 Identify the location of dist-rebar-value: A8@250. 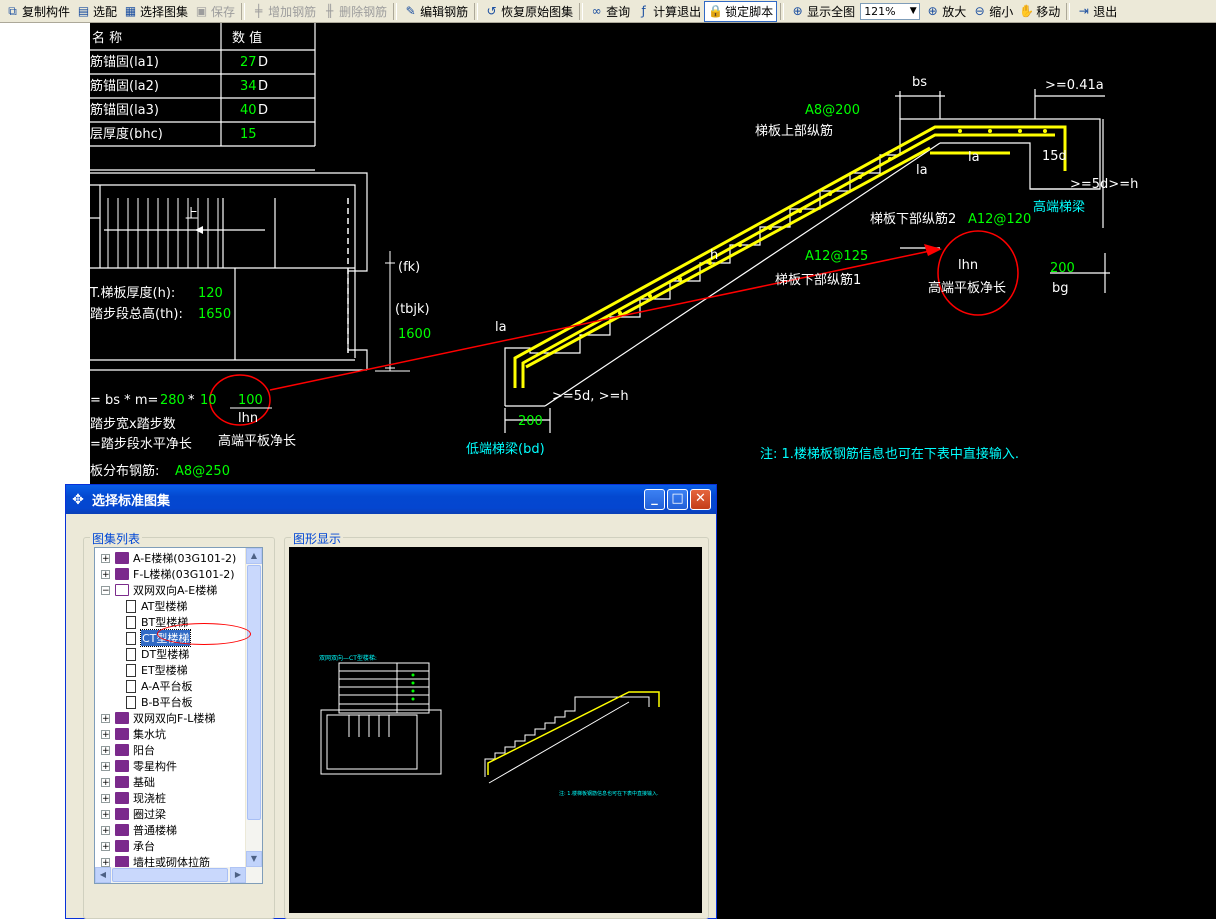
(202, 471).